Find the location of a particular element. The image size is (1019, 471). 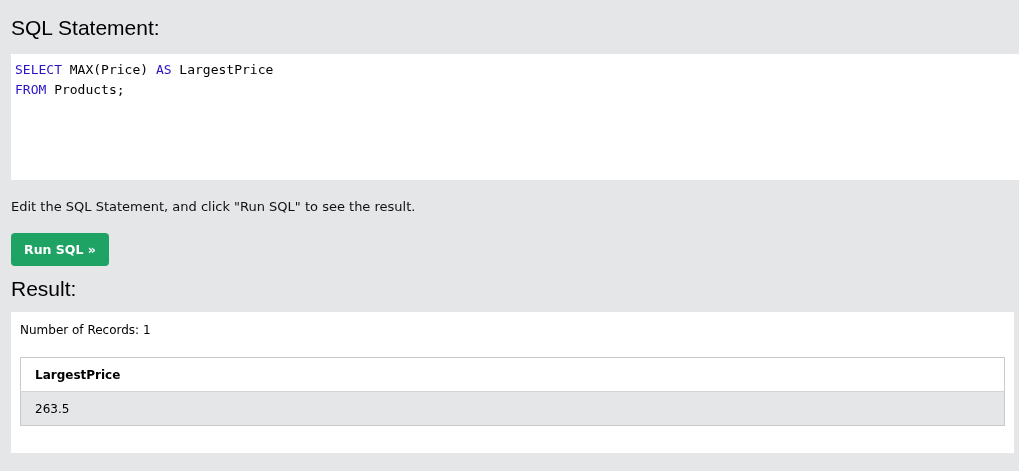

code-line: SELECT MAX(Price) AS LargestPrice is located at coordinates (144, 70).